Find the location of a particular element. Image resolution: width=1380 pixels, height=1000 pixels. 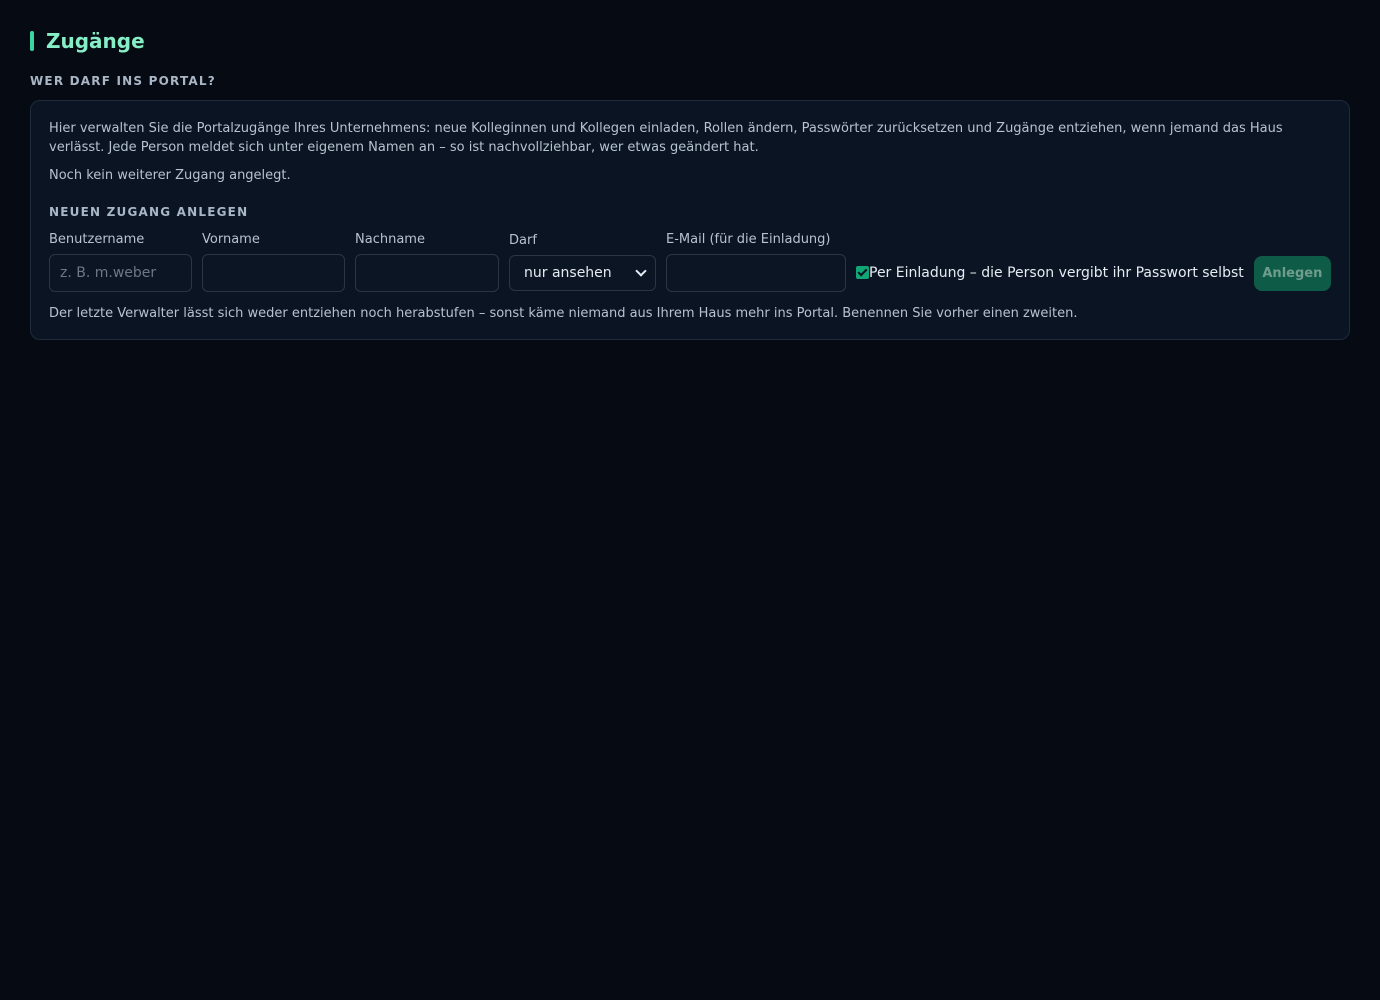

form-heading: NEUEN ZUGANG ANLEGEN is located at coordinates (149, 212).